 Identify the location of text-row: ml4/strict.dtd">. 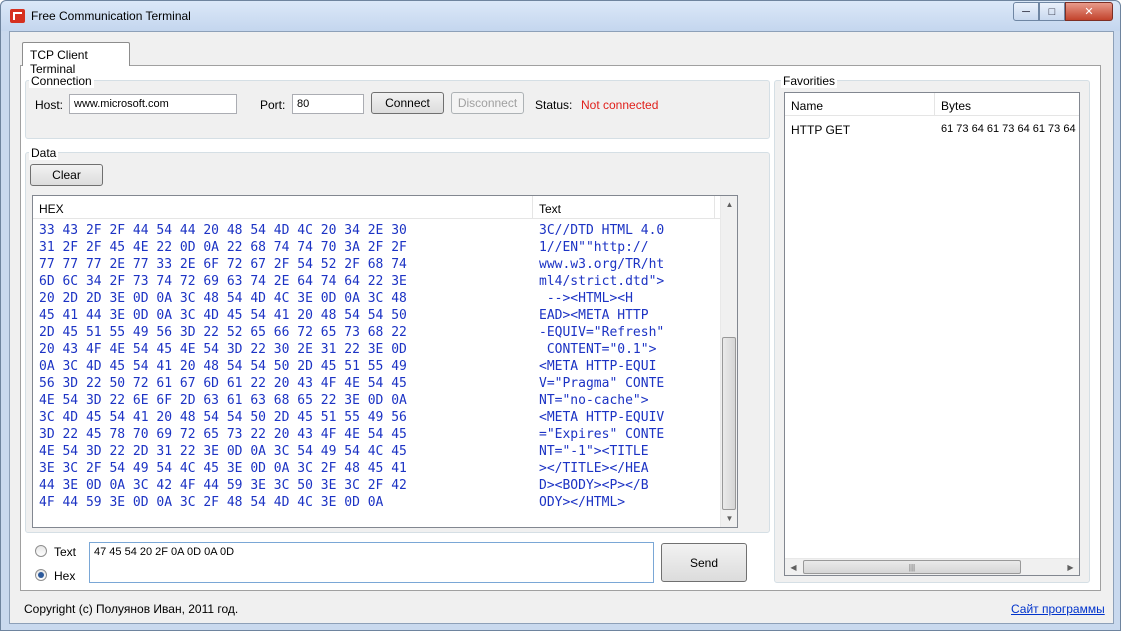
(601, 281).